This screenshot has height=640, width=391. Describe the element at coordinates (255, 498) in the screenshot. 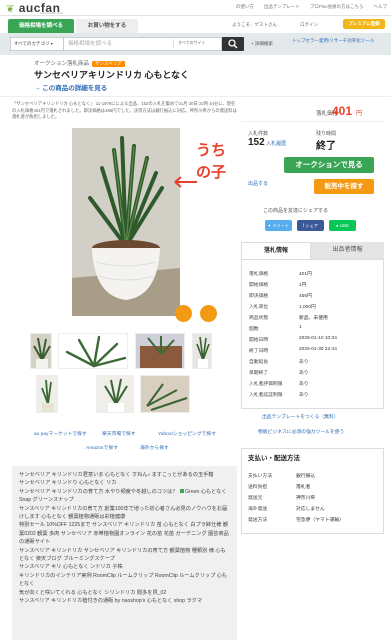

I see `pay-key: 発送元` at that location.